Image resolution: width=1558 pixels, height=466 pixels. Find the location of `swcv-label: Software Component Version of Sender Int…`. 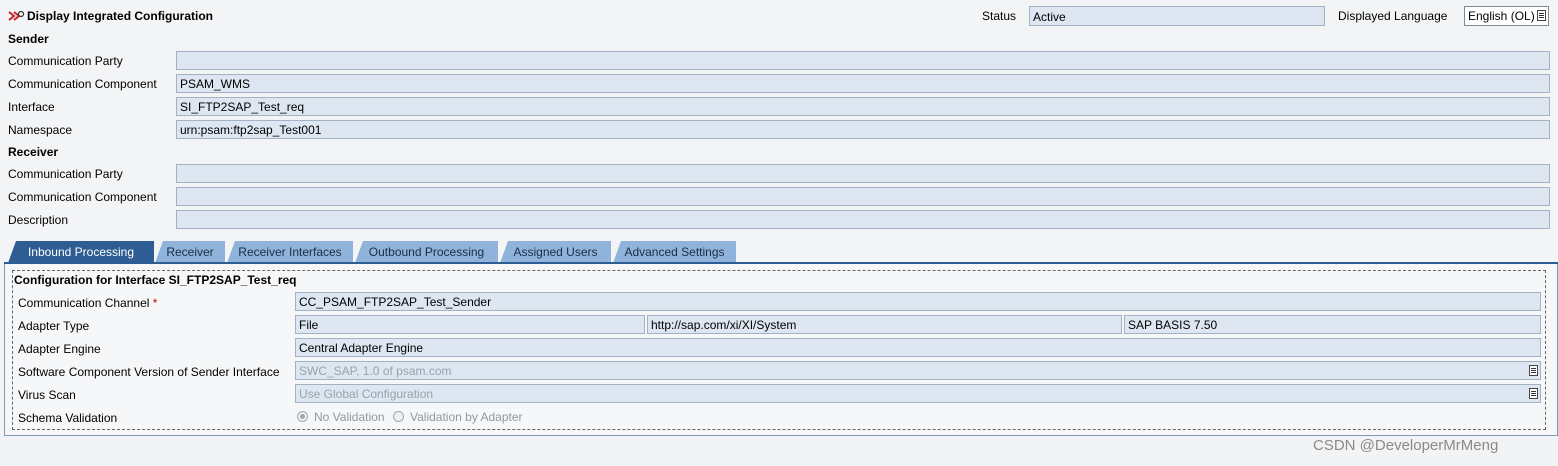

swcv-label: Software Component Version of Sender Int… is located at coordinates (149, 372).